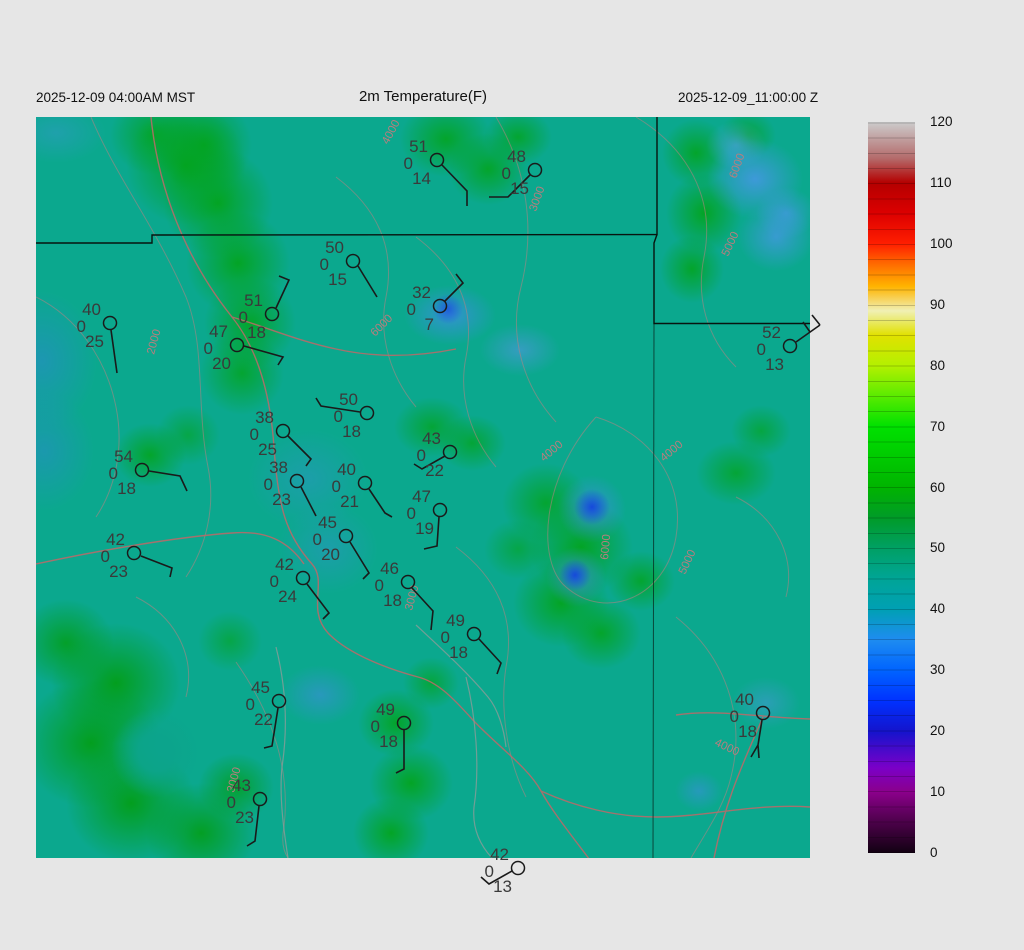 The width and height of the screenshot is (1024, 950). I want to click on station-plot: 45022, so click(266, 713).